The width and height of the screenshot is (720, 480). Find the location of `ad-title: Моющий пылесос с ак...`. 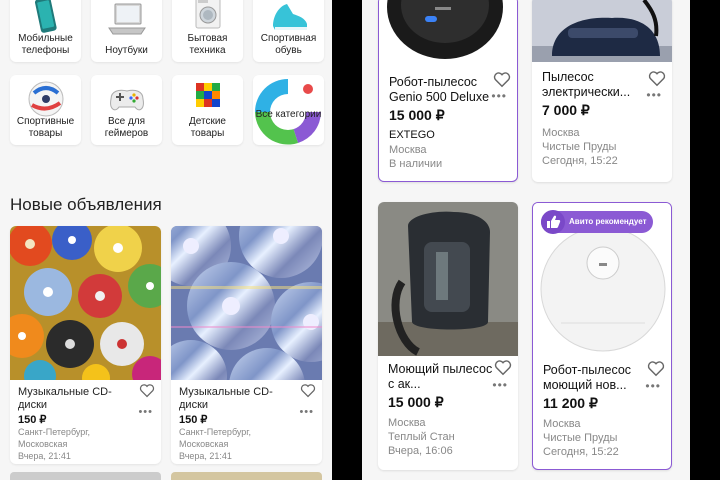

ad-title: Моющий пылесос с ак... is located at coordinates (440, 376).